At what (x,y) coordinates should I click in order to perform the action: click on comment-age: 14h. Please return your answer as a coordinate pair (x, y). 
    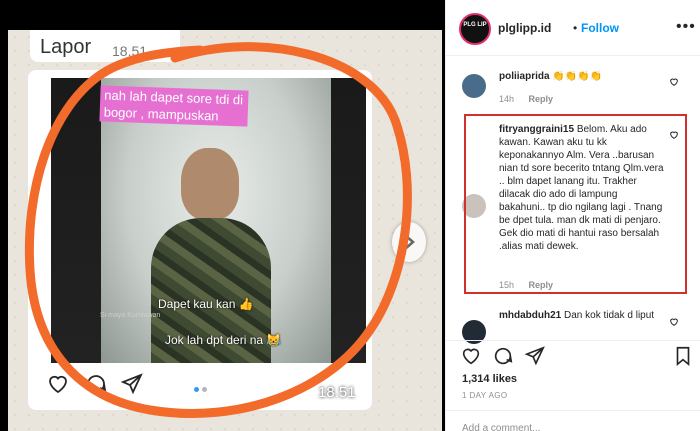
    Looking at the image, I should click on (507, 99).